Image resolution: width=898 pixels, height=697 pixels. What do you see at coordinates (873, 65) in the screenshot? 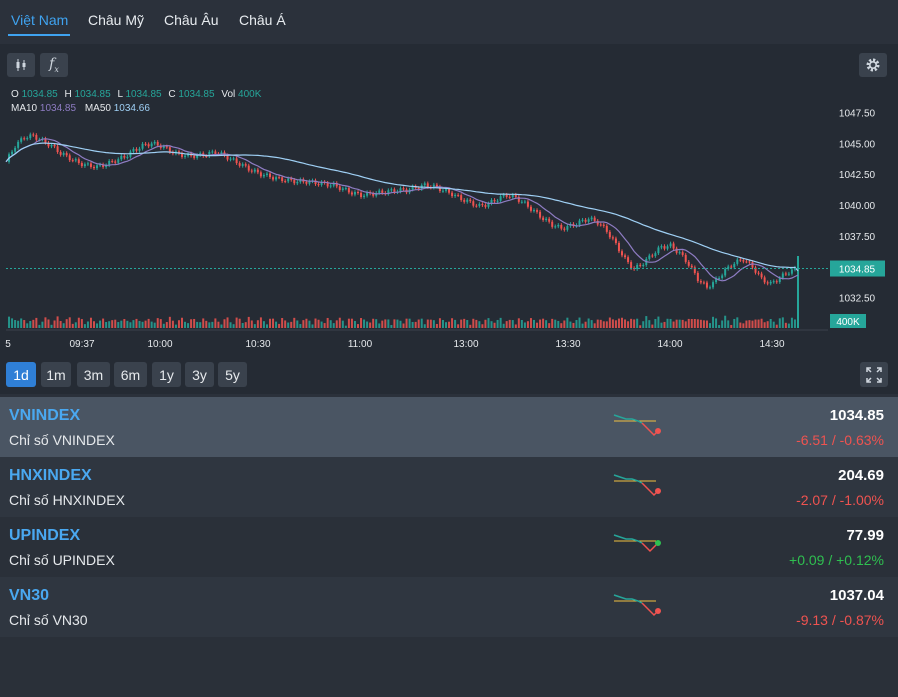
I see `chart-settings-button` at bounding box center [873, 65].